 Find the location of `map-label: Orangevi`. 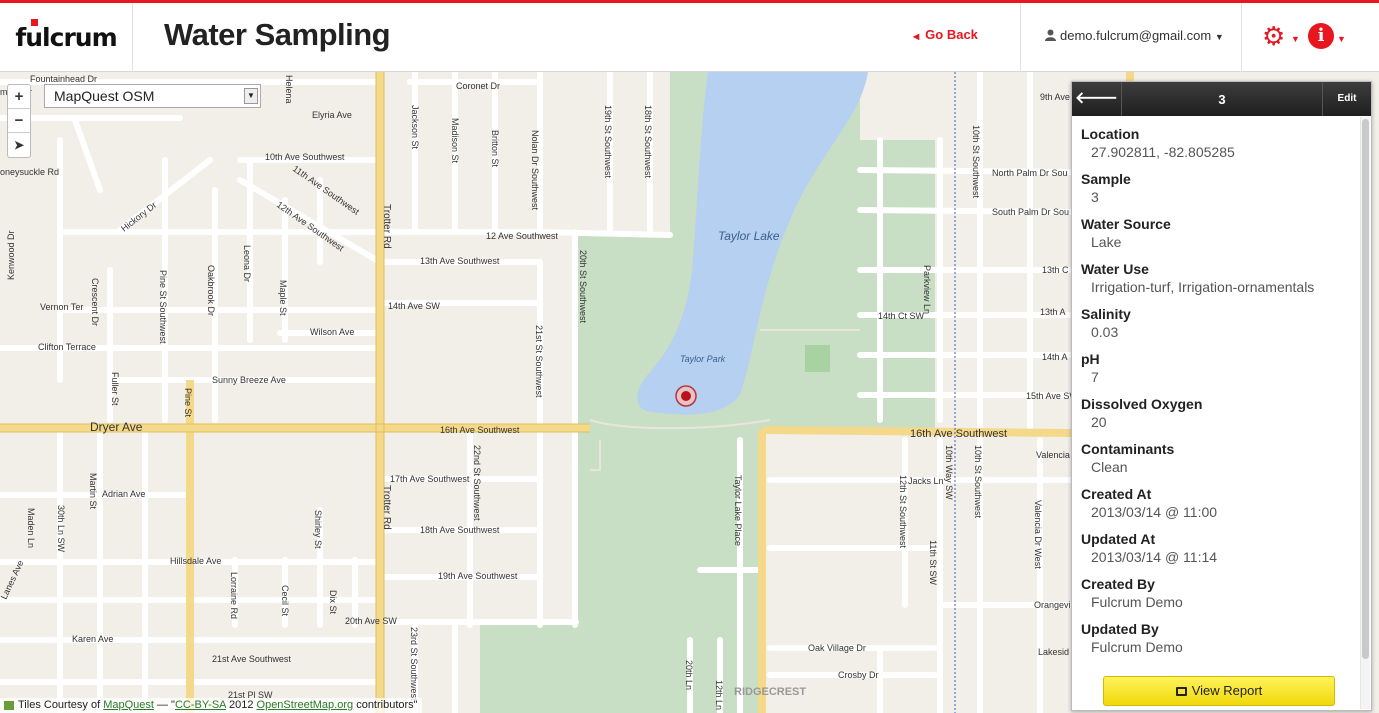

map-label: Orangevi is located at coordinates (1052, 605).